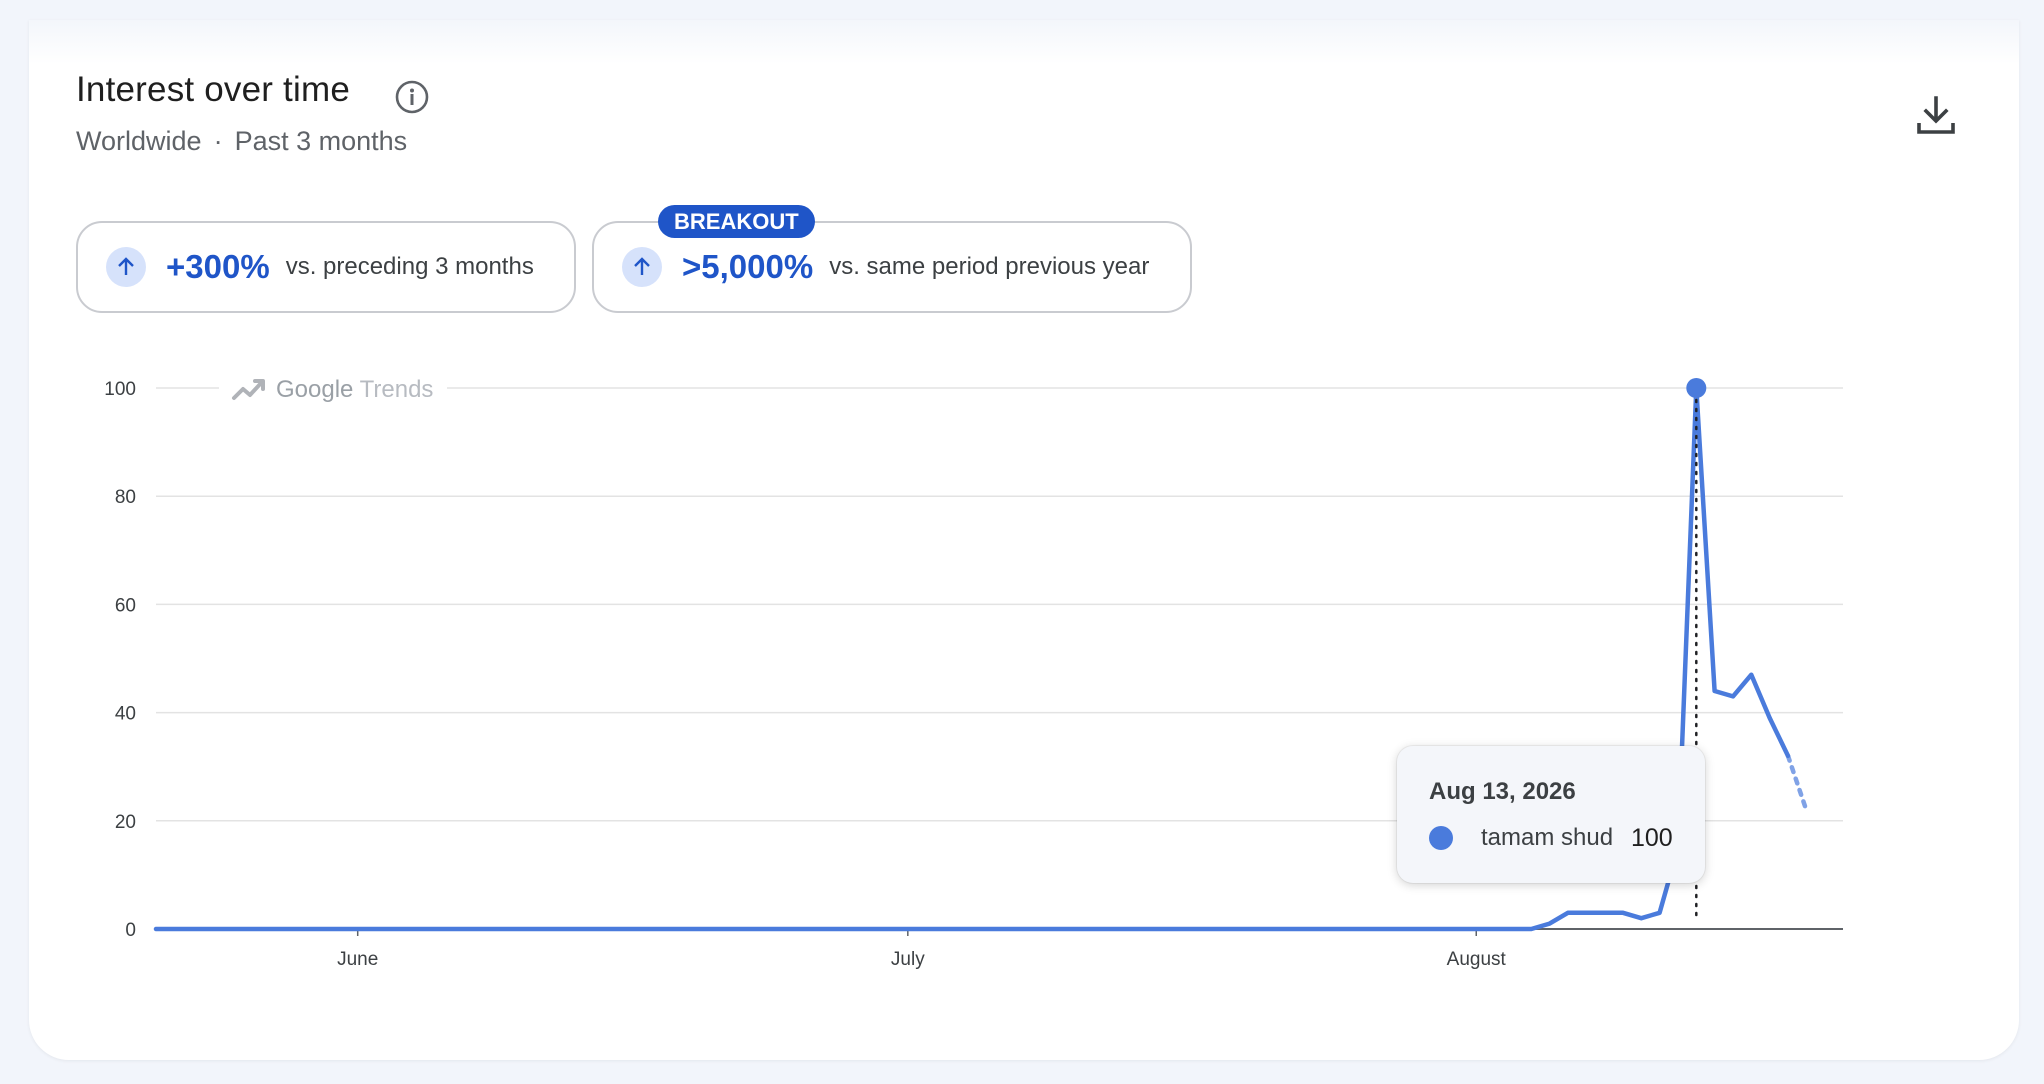  I want to click on y-tick-label: 100, so click(120, 389).